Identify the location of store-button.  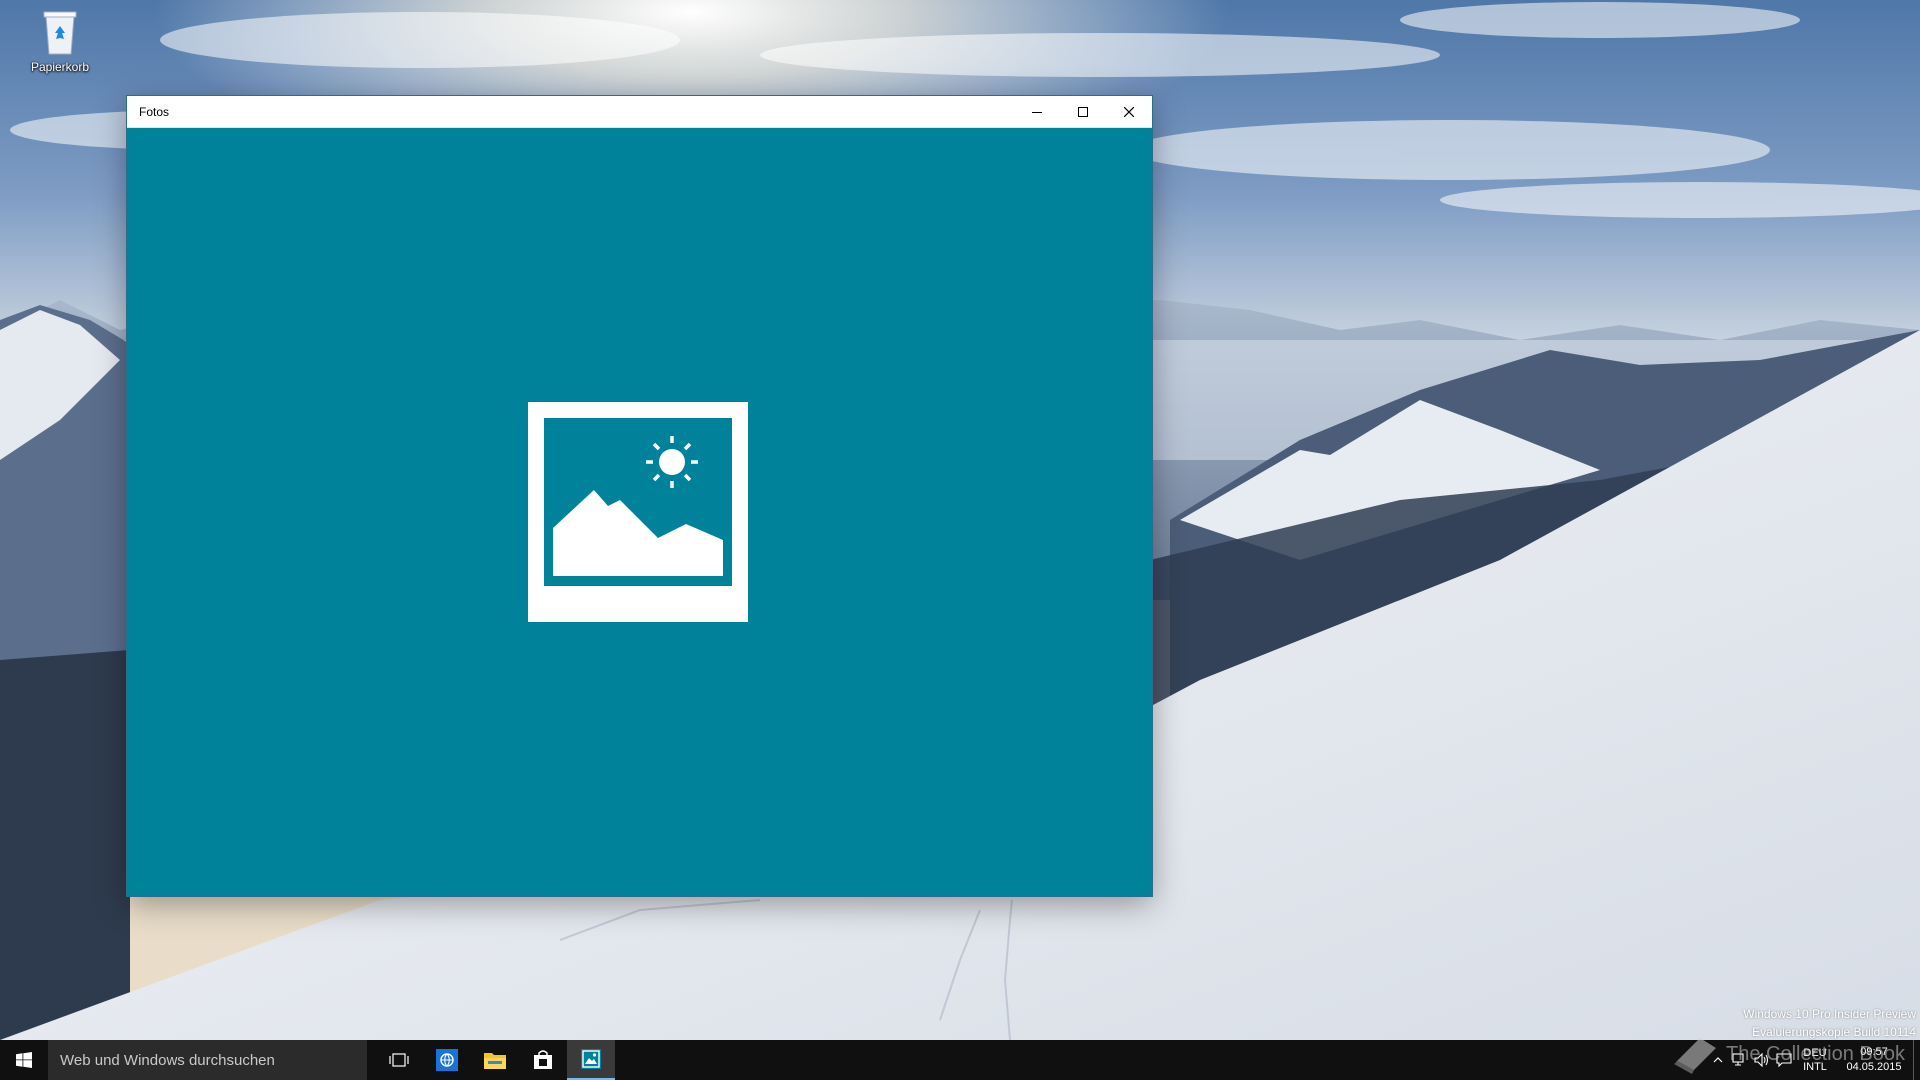
(543, 1060).